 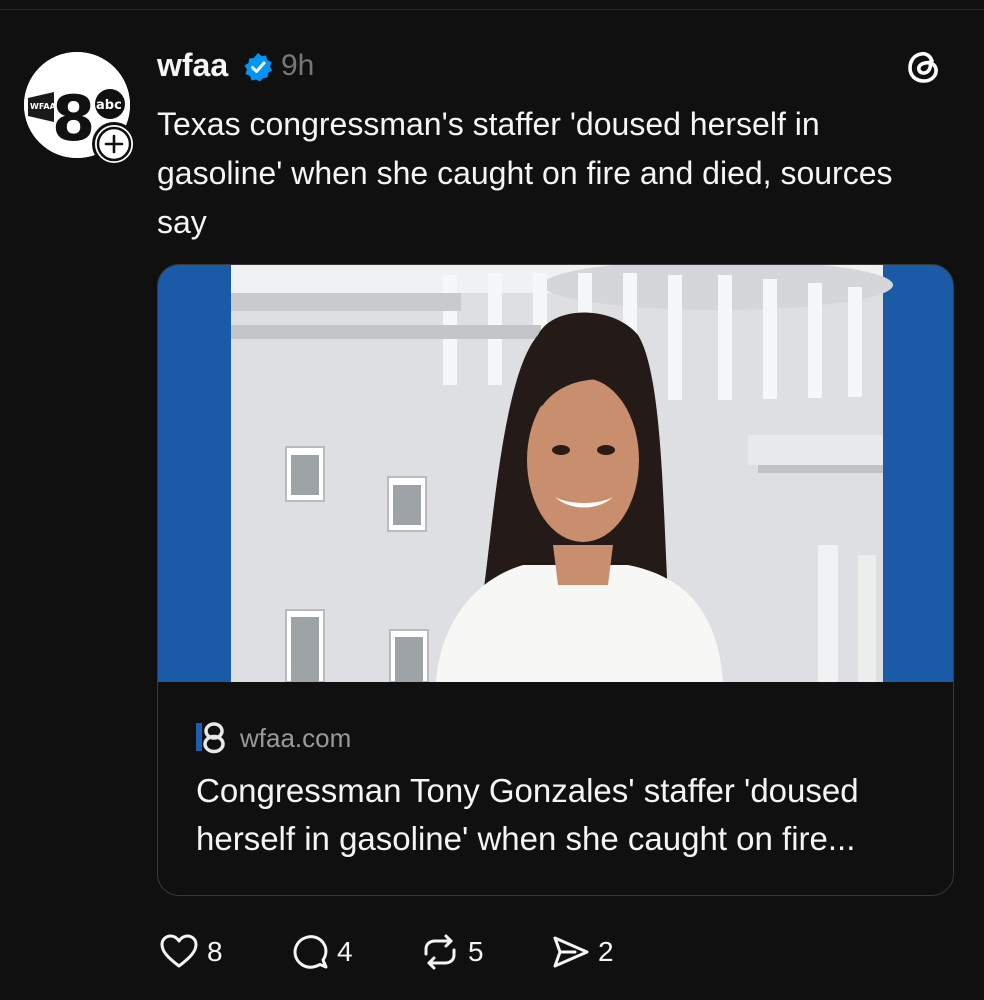 What do you see at coordinates (296, 738) in the screenshot?
I see `card-domain: wfaa.com` at bounding box center [296, 738].